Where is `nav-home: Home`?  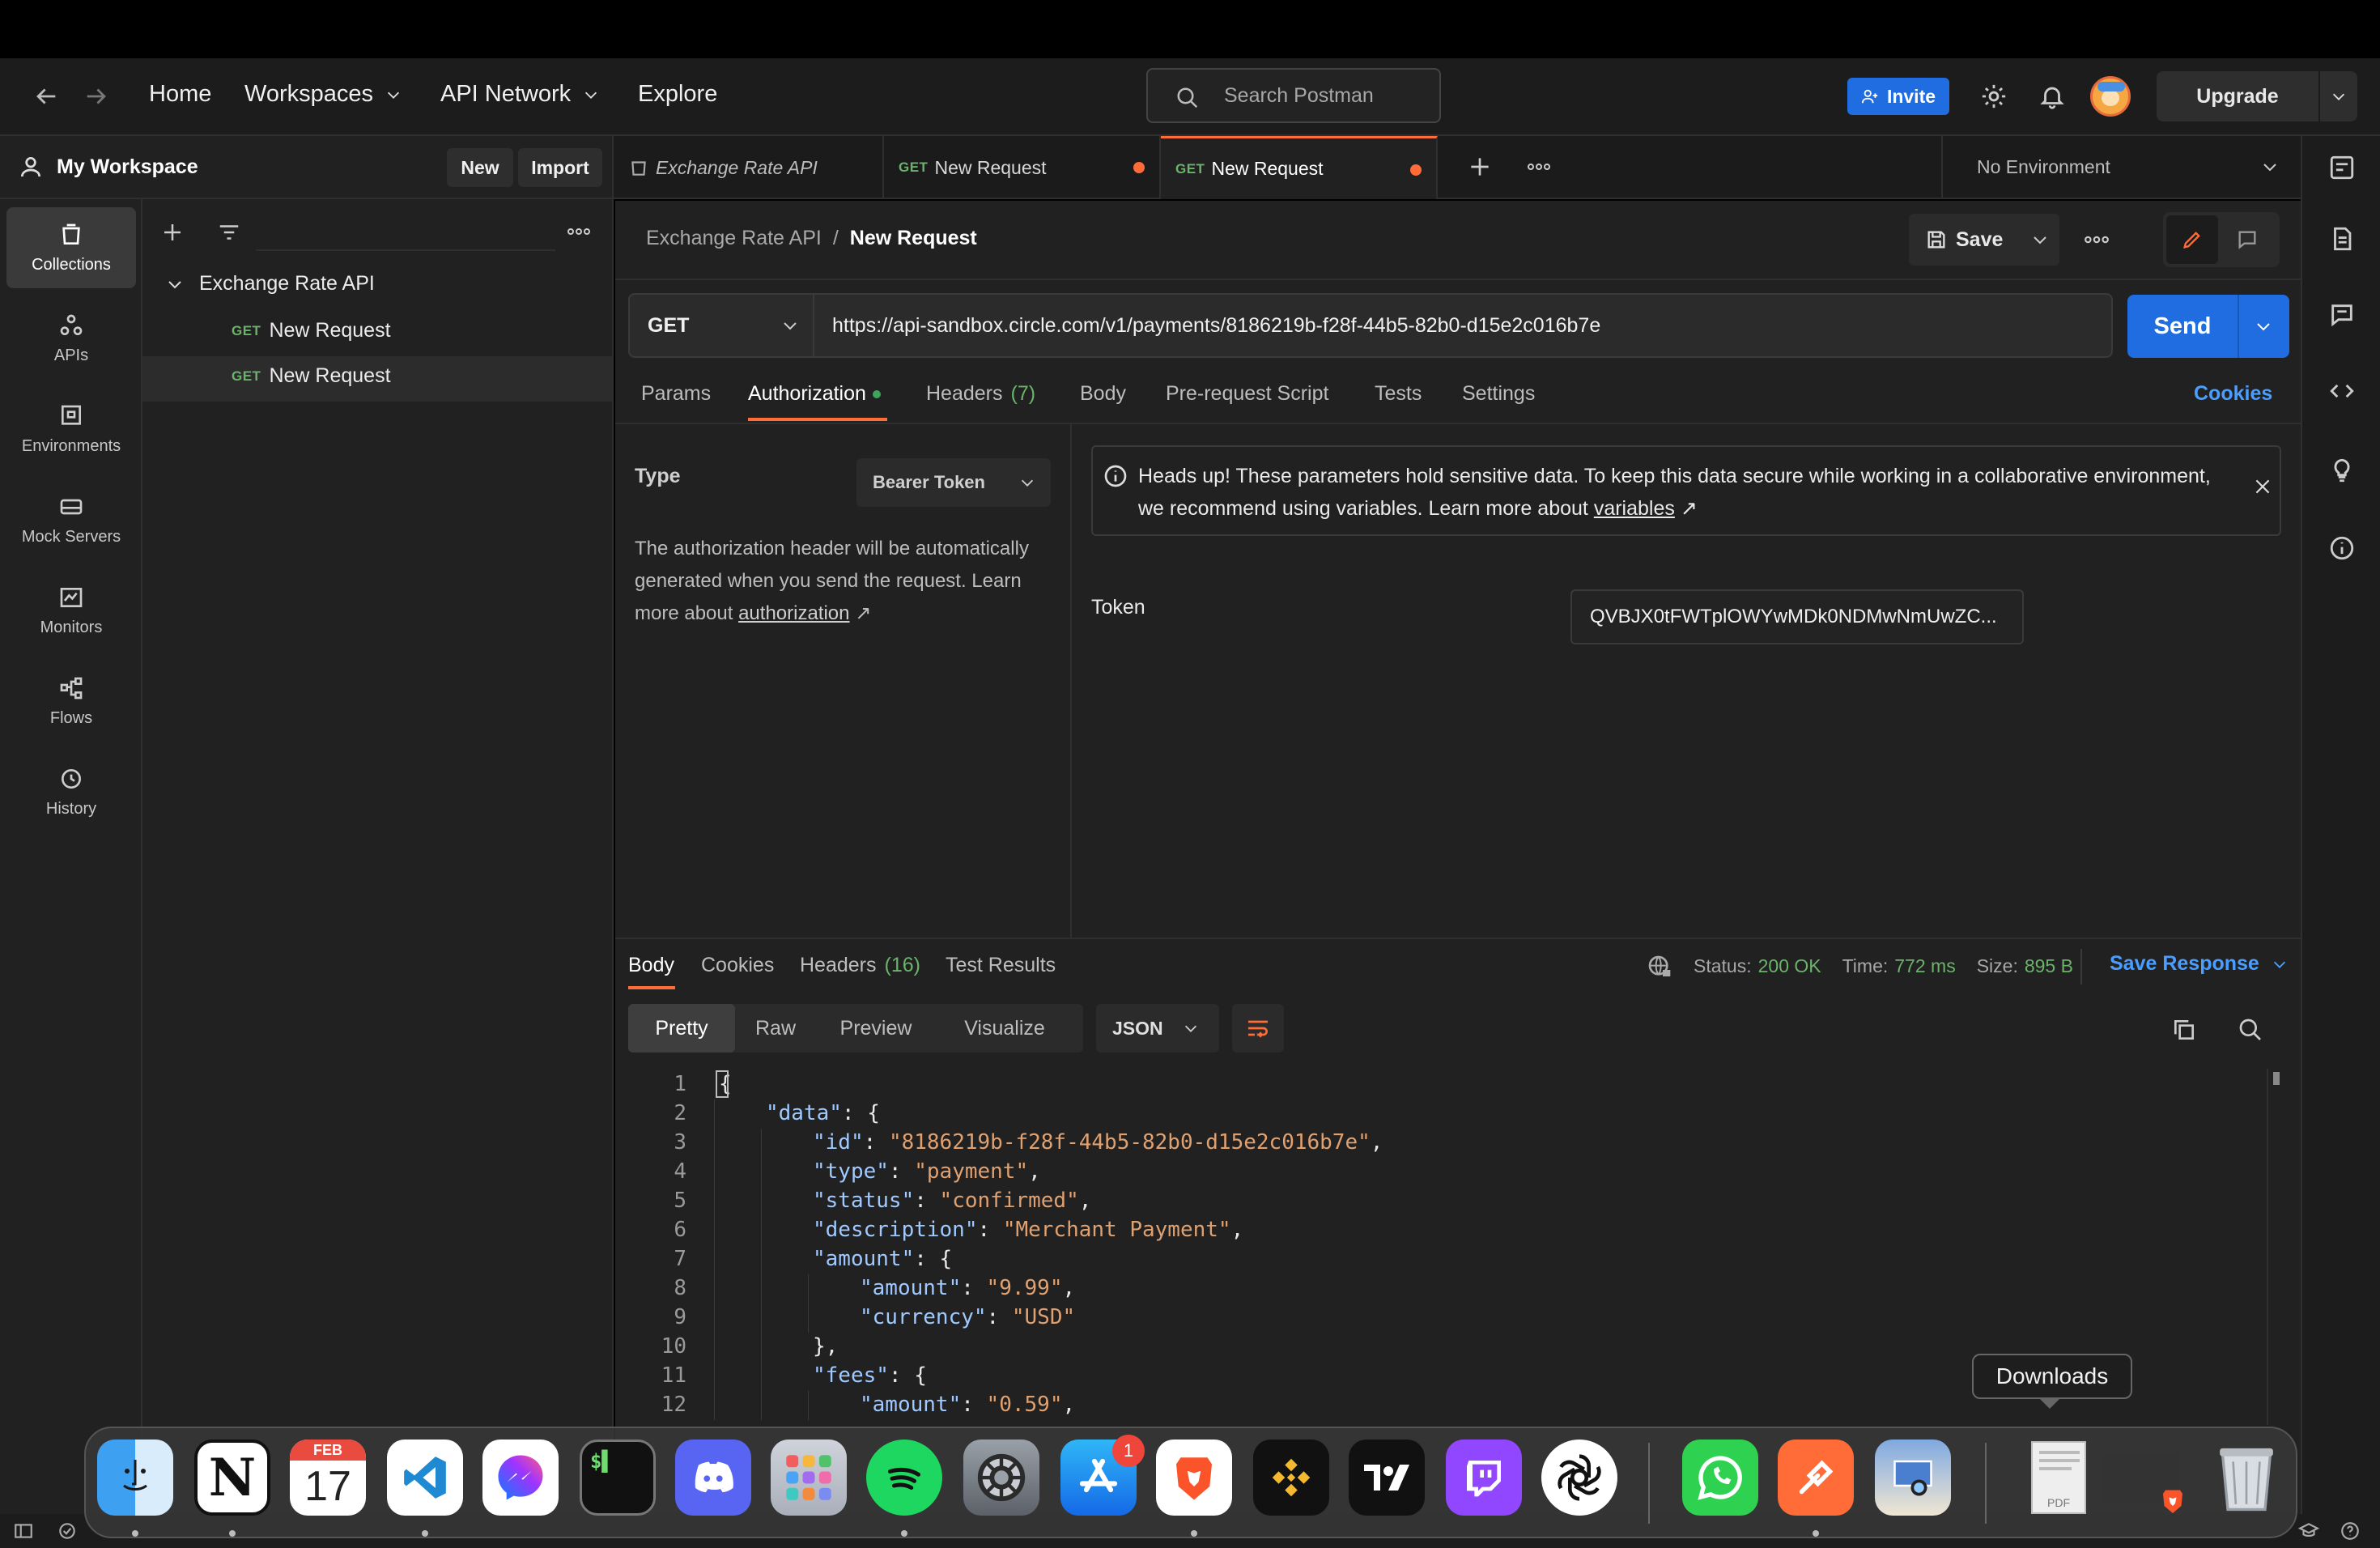 nav-home: Home is located at coordinates (180, 95).